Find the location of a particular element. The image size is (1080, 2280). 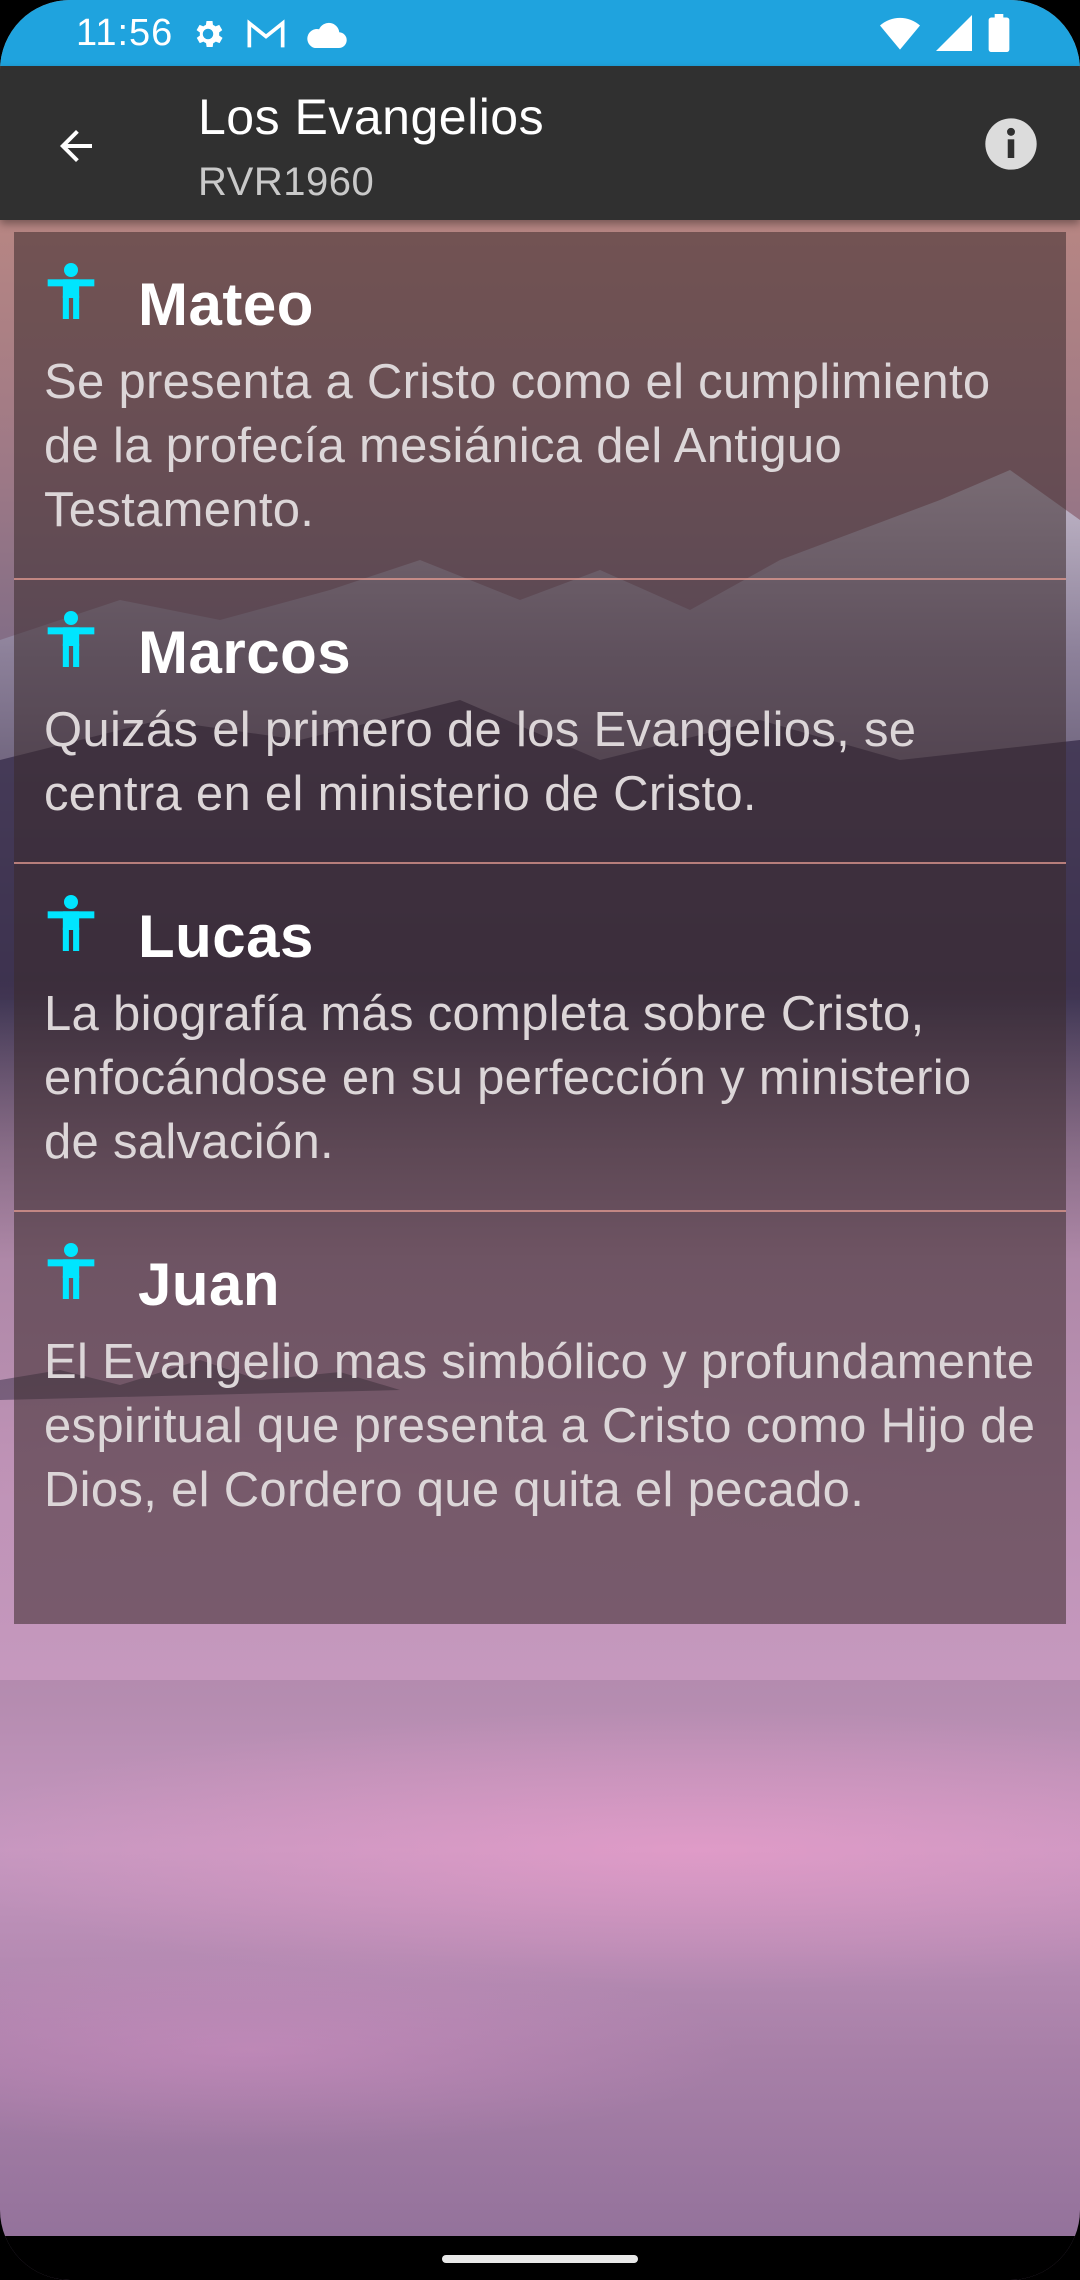

list-item-header: Lucas is located at coordinates (540, 932).